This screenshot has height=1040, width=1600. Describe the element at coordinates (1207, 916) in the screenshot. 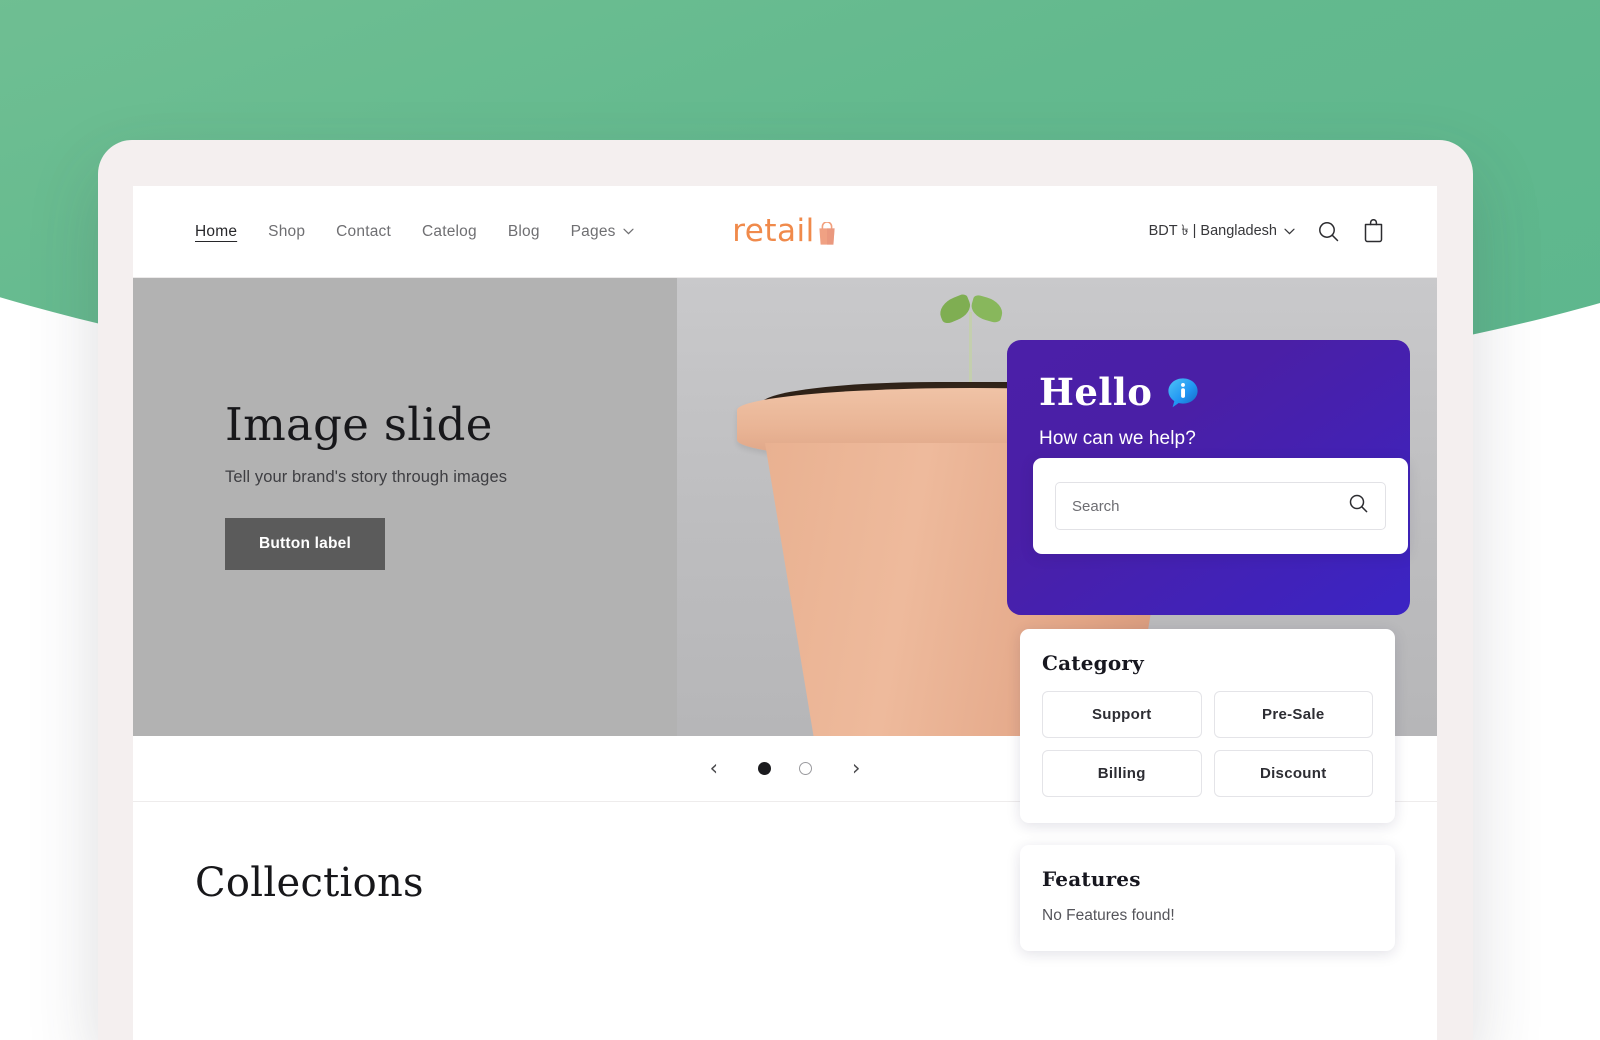

I see `features-empty-message: No Features found!` at that location.